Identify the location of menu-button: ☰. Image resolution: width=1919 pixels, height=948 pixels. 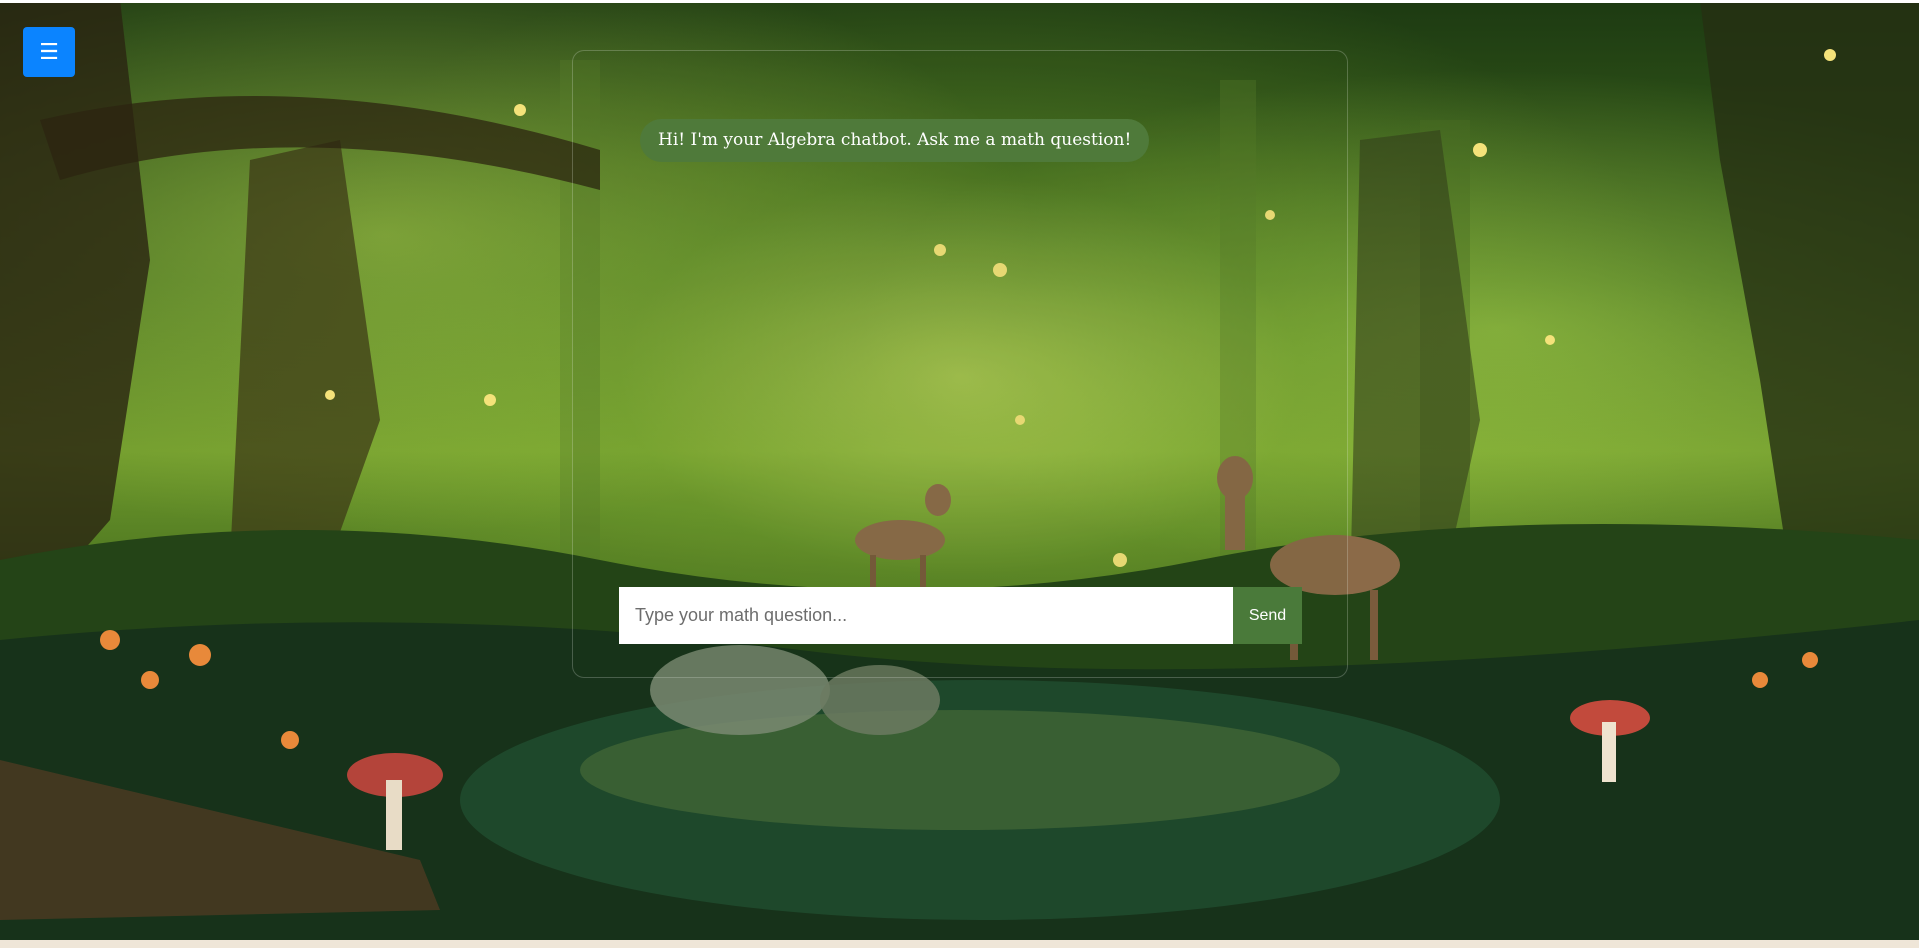
(49, 52).